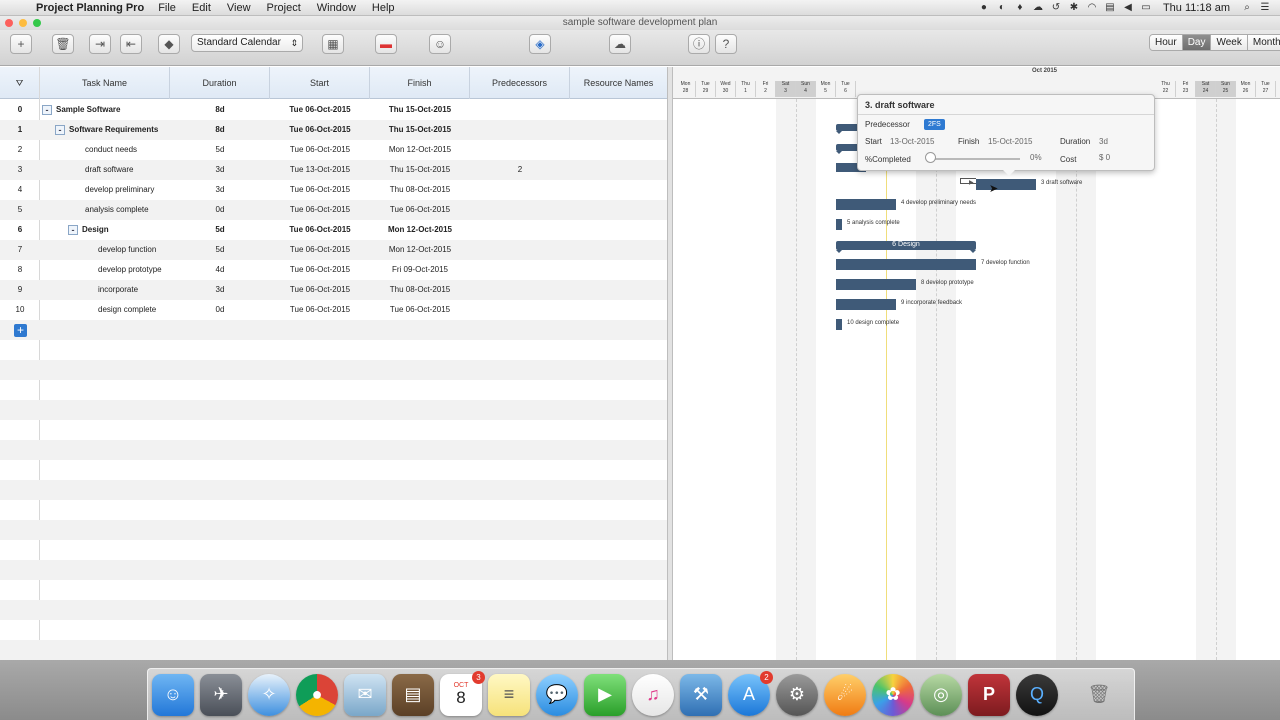 This screenshot has height=720, width=1280. What do you see at coordinates (333, 44) in the screenshot?
I see `calendar-button: ▦` at bounding box center [333, 44].